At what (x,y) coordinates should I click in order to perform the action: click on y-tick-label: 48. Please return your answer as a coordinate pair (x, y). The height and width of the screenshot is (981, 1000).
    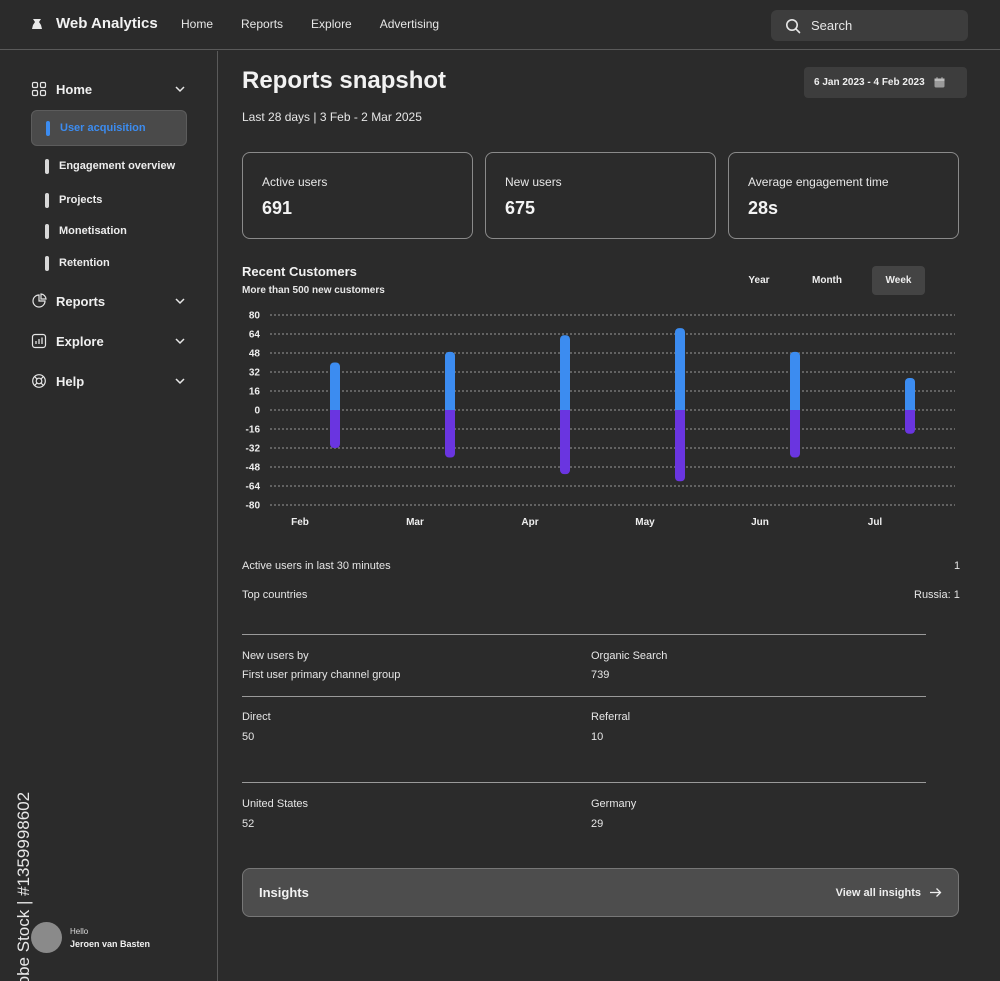
    Looking at the image, I should click on (255, 354).